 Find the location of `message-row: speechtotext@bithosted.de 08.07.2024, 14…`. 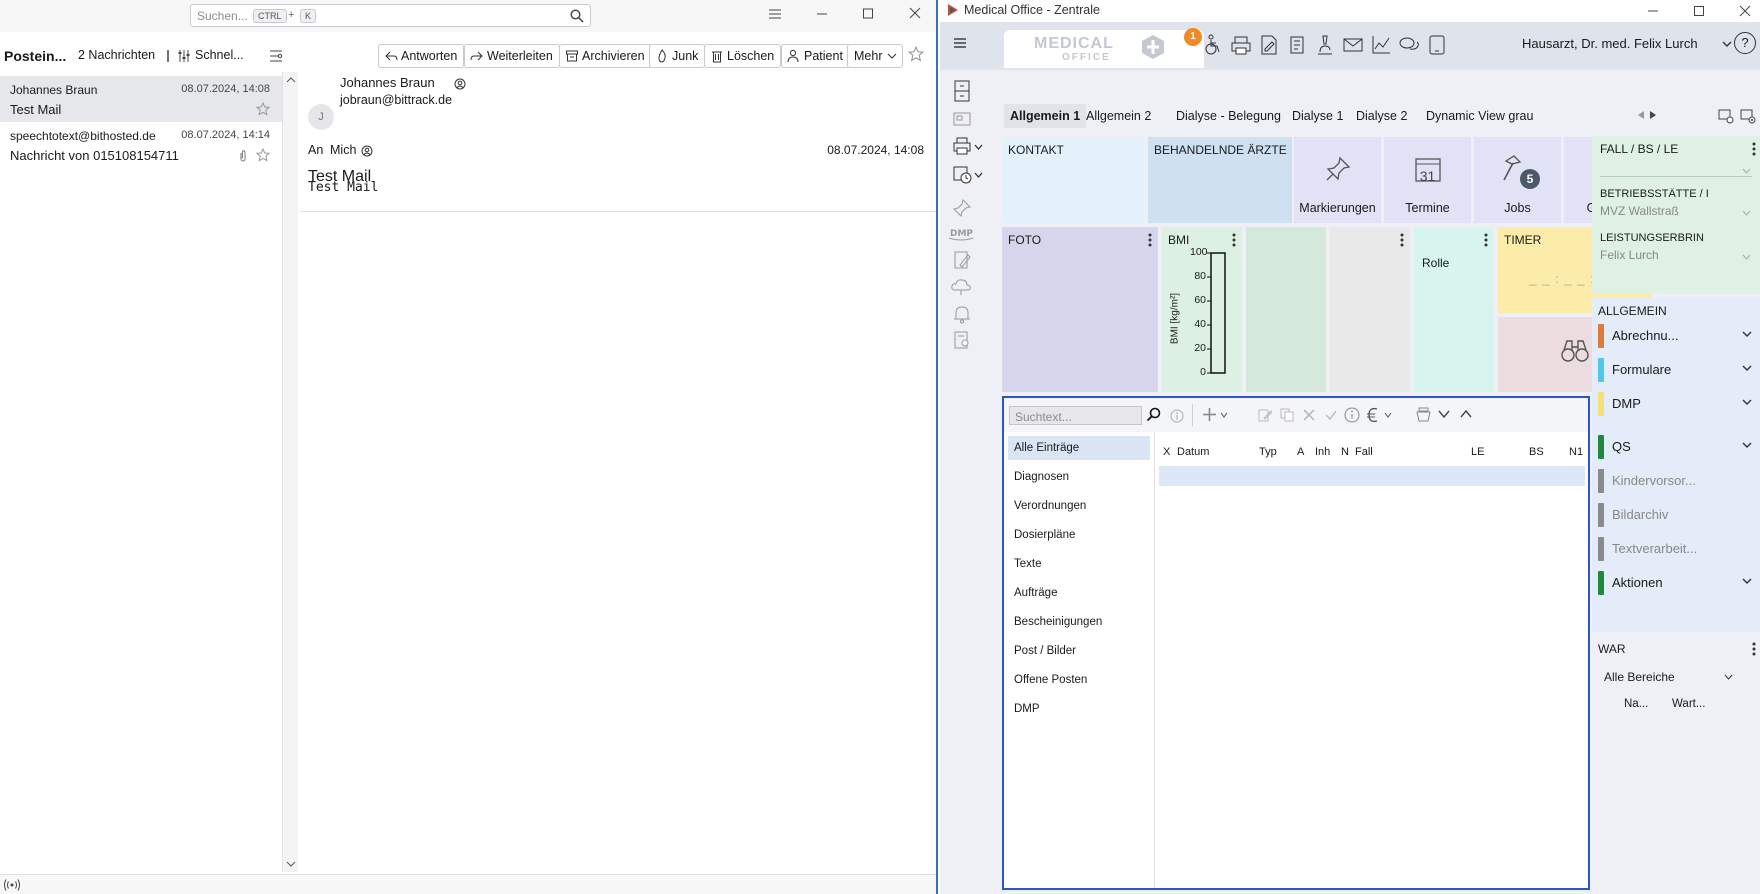

message-row: speechtotext@bithosted.de 08.07.2024, 14… is located at coordinates (141, 145).